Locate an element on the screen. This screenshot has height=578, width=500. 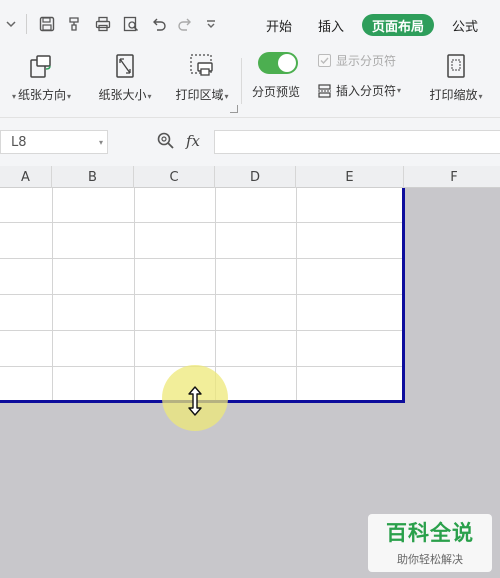
column-header-f: F is located at coordinates (452, 177).